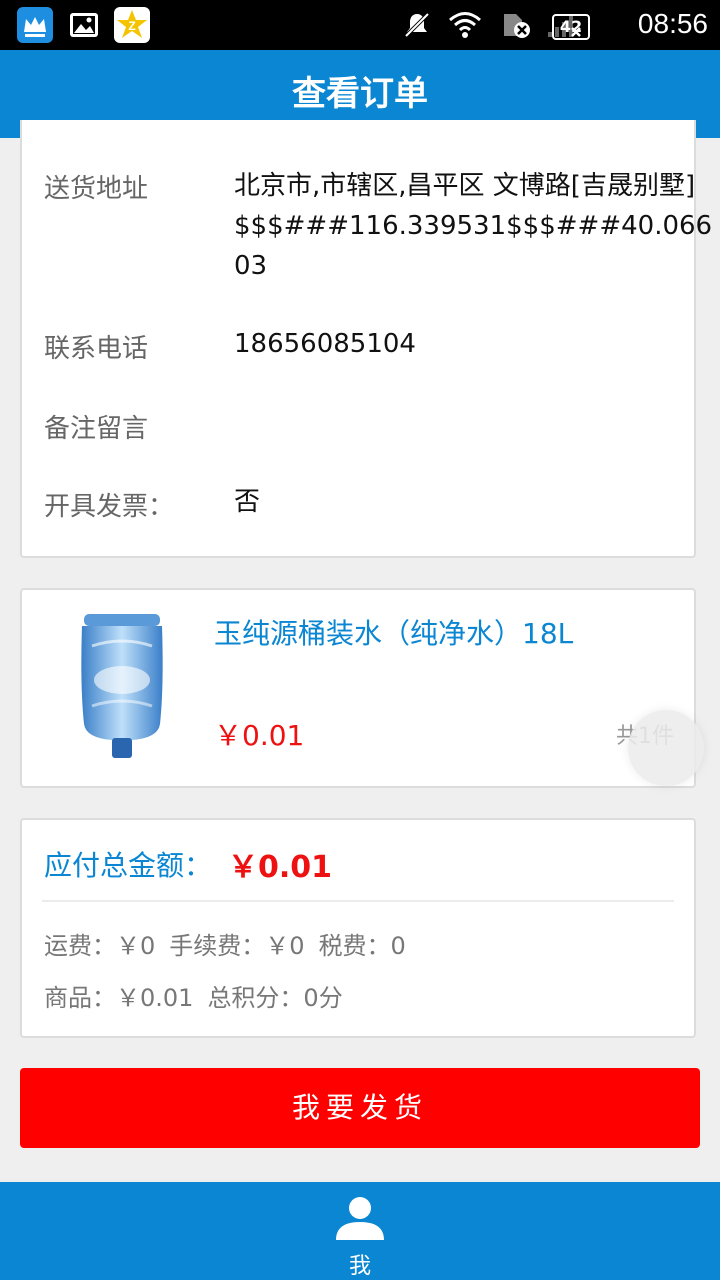 The image size is (720, 1280). What do you see at coordinates (360, 1218) in the screenshot?
I see `user-icon` at bounding box center [360, 1218].